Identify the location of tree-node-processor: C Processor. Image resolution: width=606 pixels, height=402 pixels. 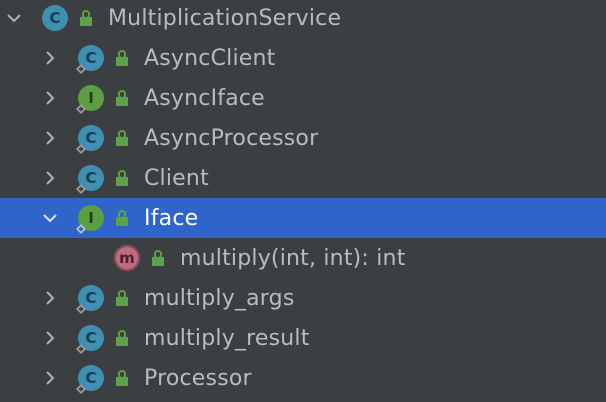
(303, 378).